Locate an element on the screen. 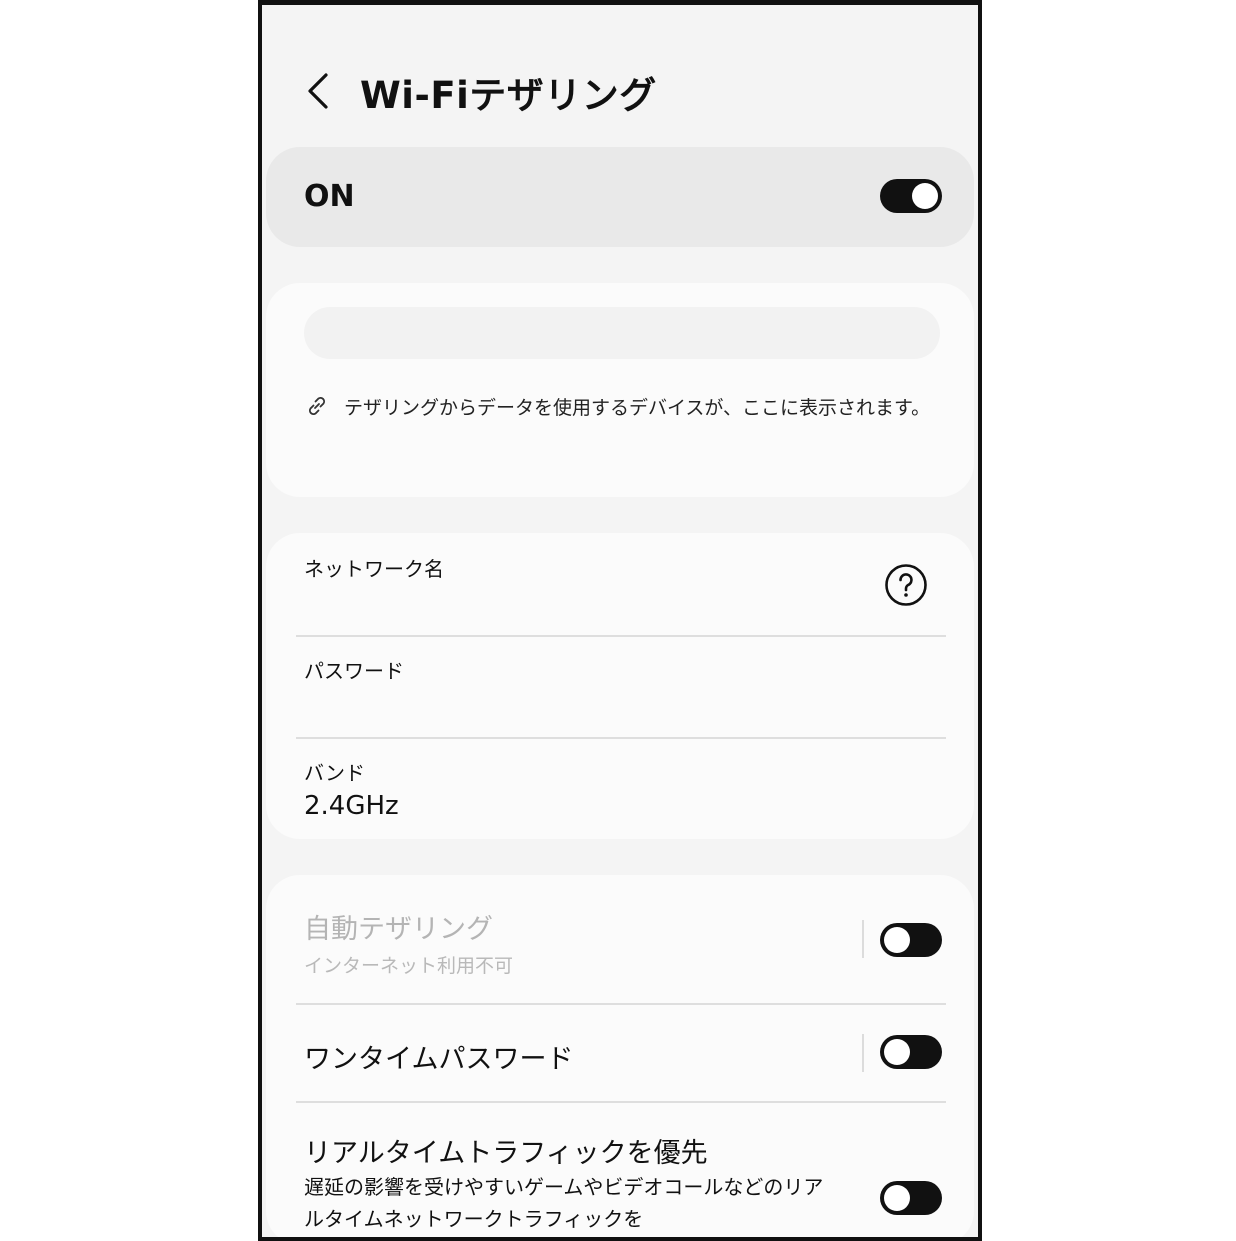 The image size is (1236, 1241). network-name-row: ネットワーク名 is located at coordinates (620, 584).